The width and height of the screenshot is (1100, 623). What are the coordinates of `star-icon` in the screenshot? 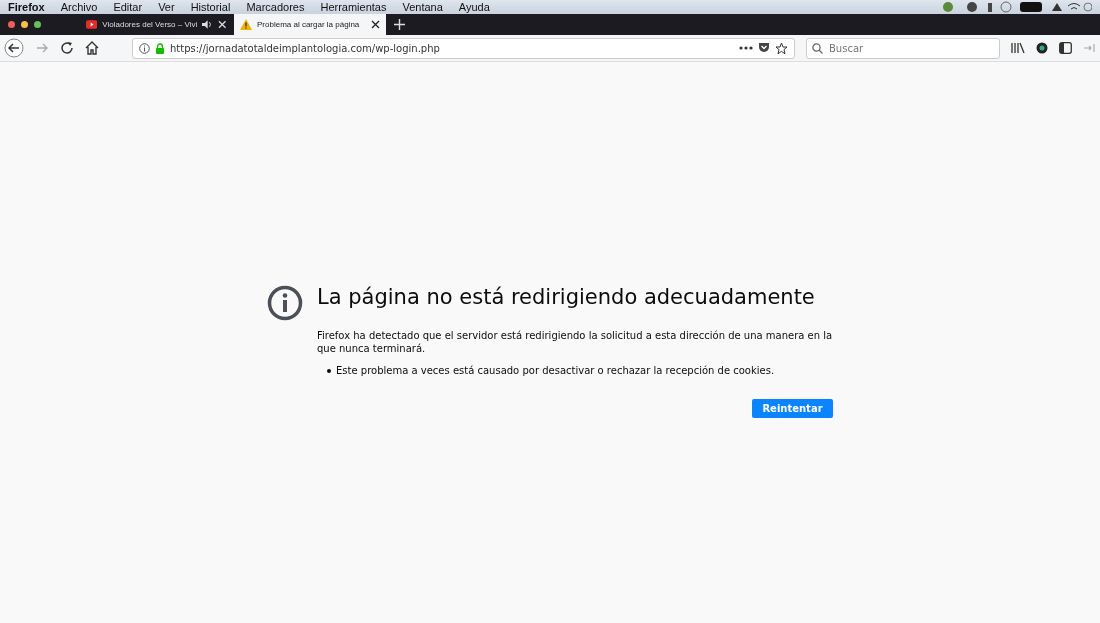 It's located at (781, 48).